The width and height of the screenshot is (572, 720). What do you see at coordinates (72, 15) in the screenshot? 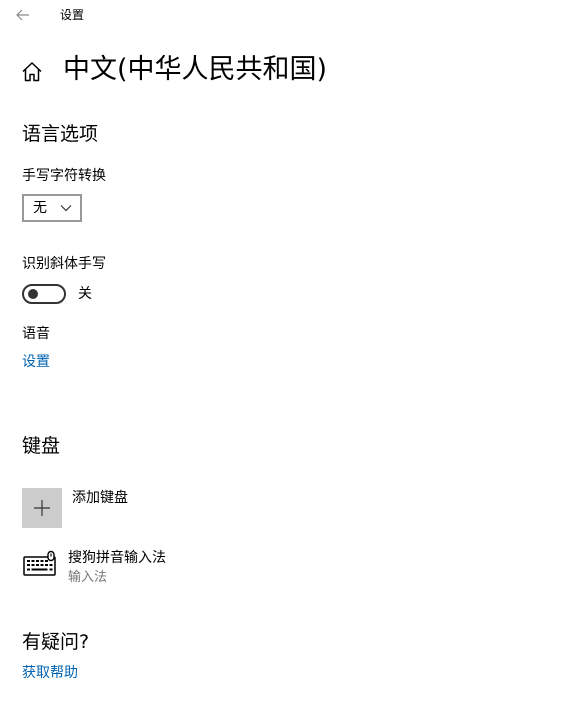
I see `window-title: 设置` at bounding box center [72, 15].